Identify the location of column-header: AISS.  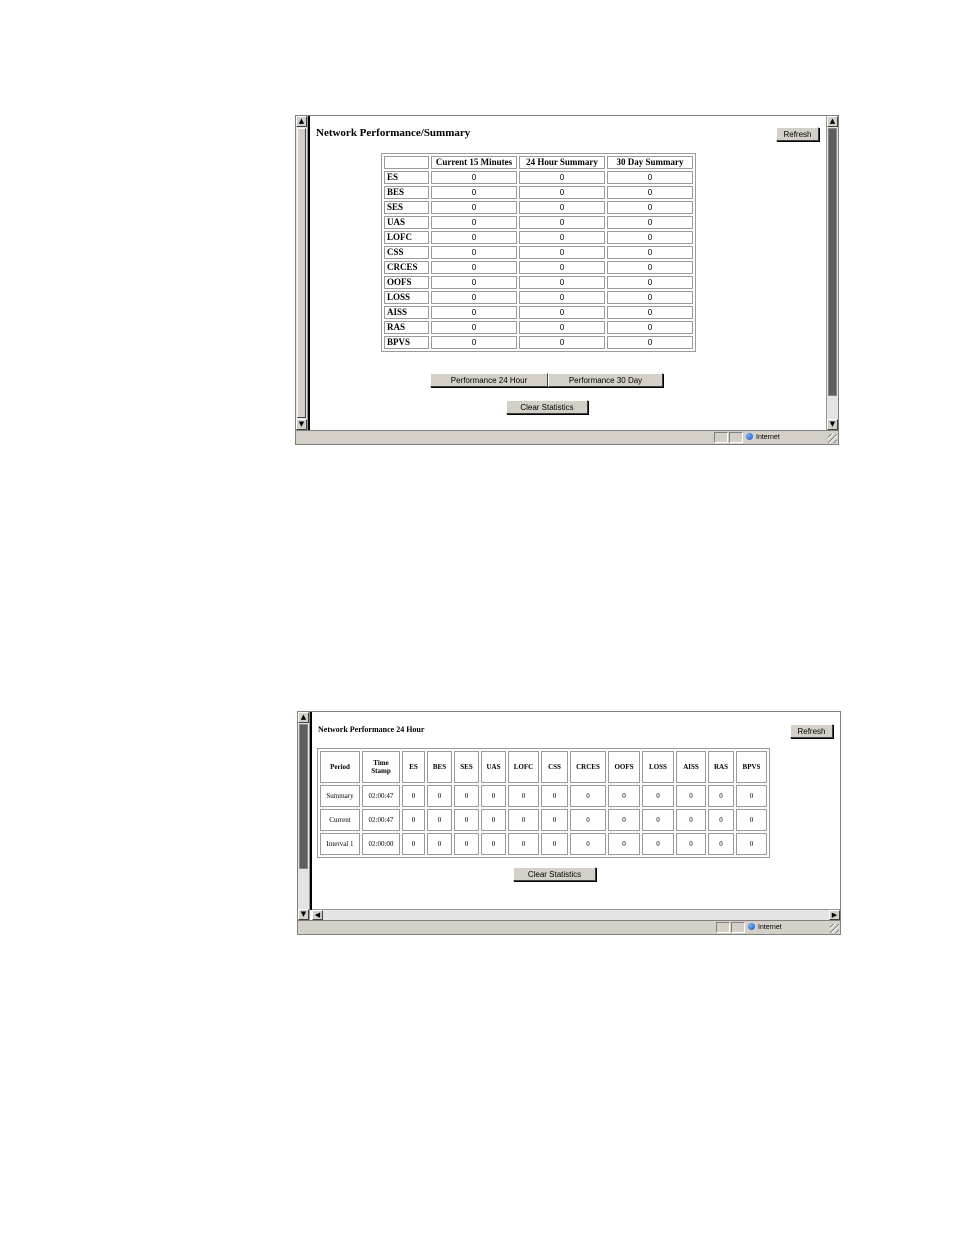
(691, 767).